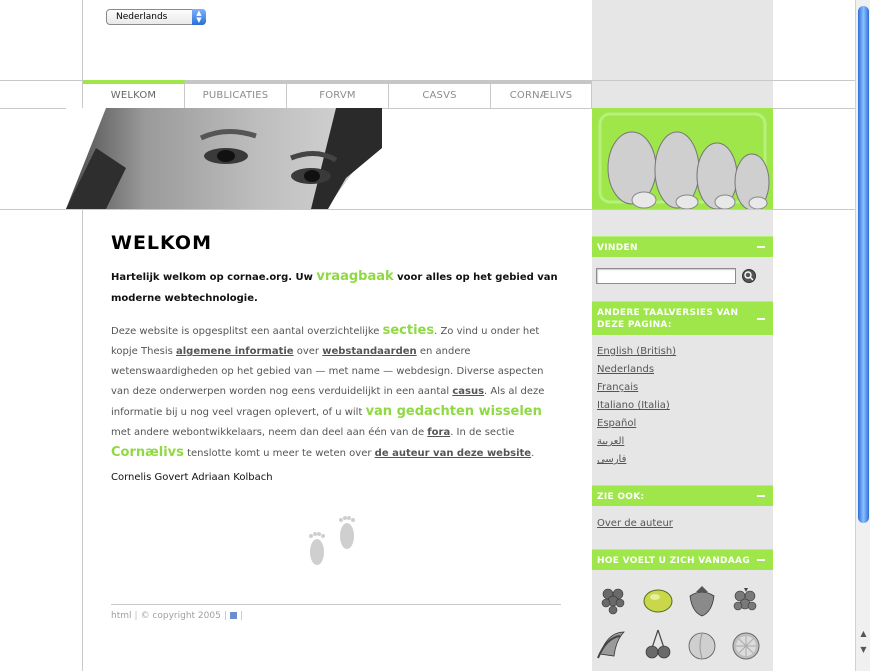 Image resolution: width=870 pixels, height=671 pixels. What do you see at coordinates (192, 477) in the screenshot?
I see `signature: Cornelis Govert Adriaan Kolbach` at bounding box center [192, 477].